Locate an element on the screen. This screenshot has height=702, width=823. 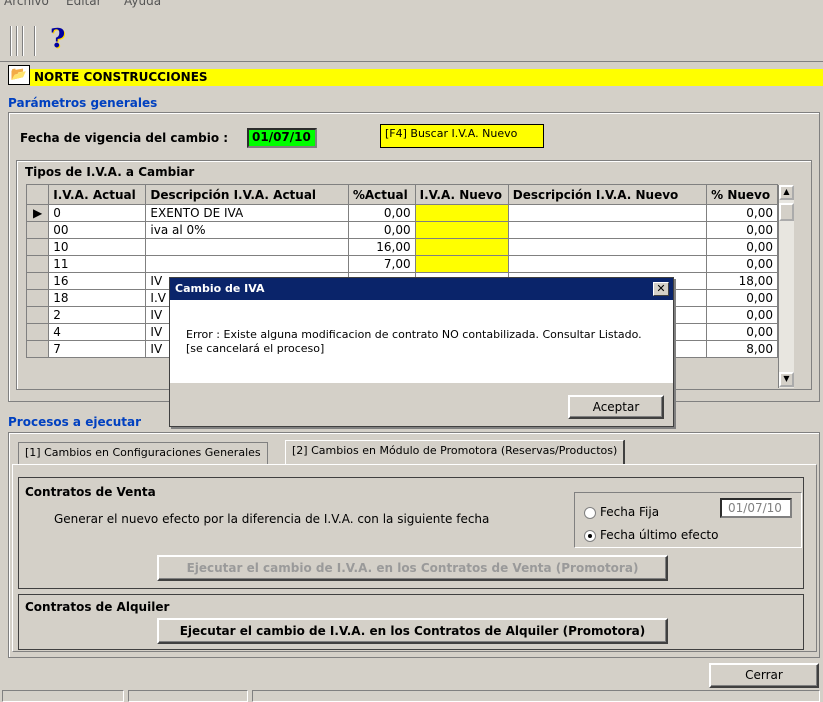
column-header-pct-nuevo: % Nuevo is located at coordinates (742, 194).